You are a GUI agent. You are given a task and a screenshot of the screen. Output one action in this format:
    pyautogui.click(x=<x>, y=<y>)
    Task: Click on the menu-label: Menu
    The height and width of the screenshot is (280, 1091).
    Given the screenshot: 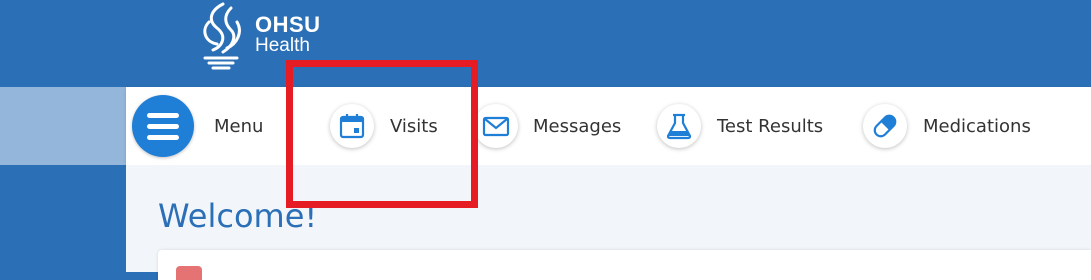 What is the action you would take?
    pyautogui.click(x=239, y=126)
    